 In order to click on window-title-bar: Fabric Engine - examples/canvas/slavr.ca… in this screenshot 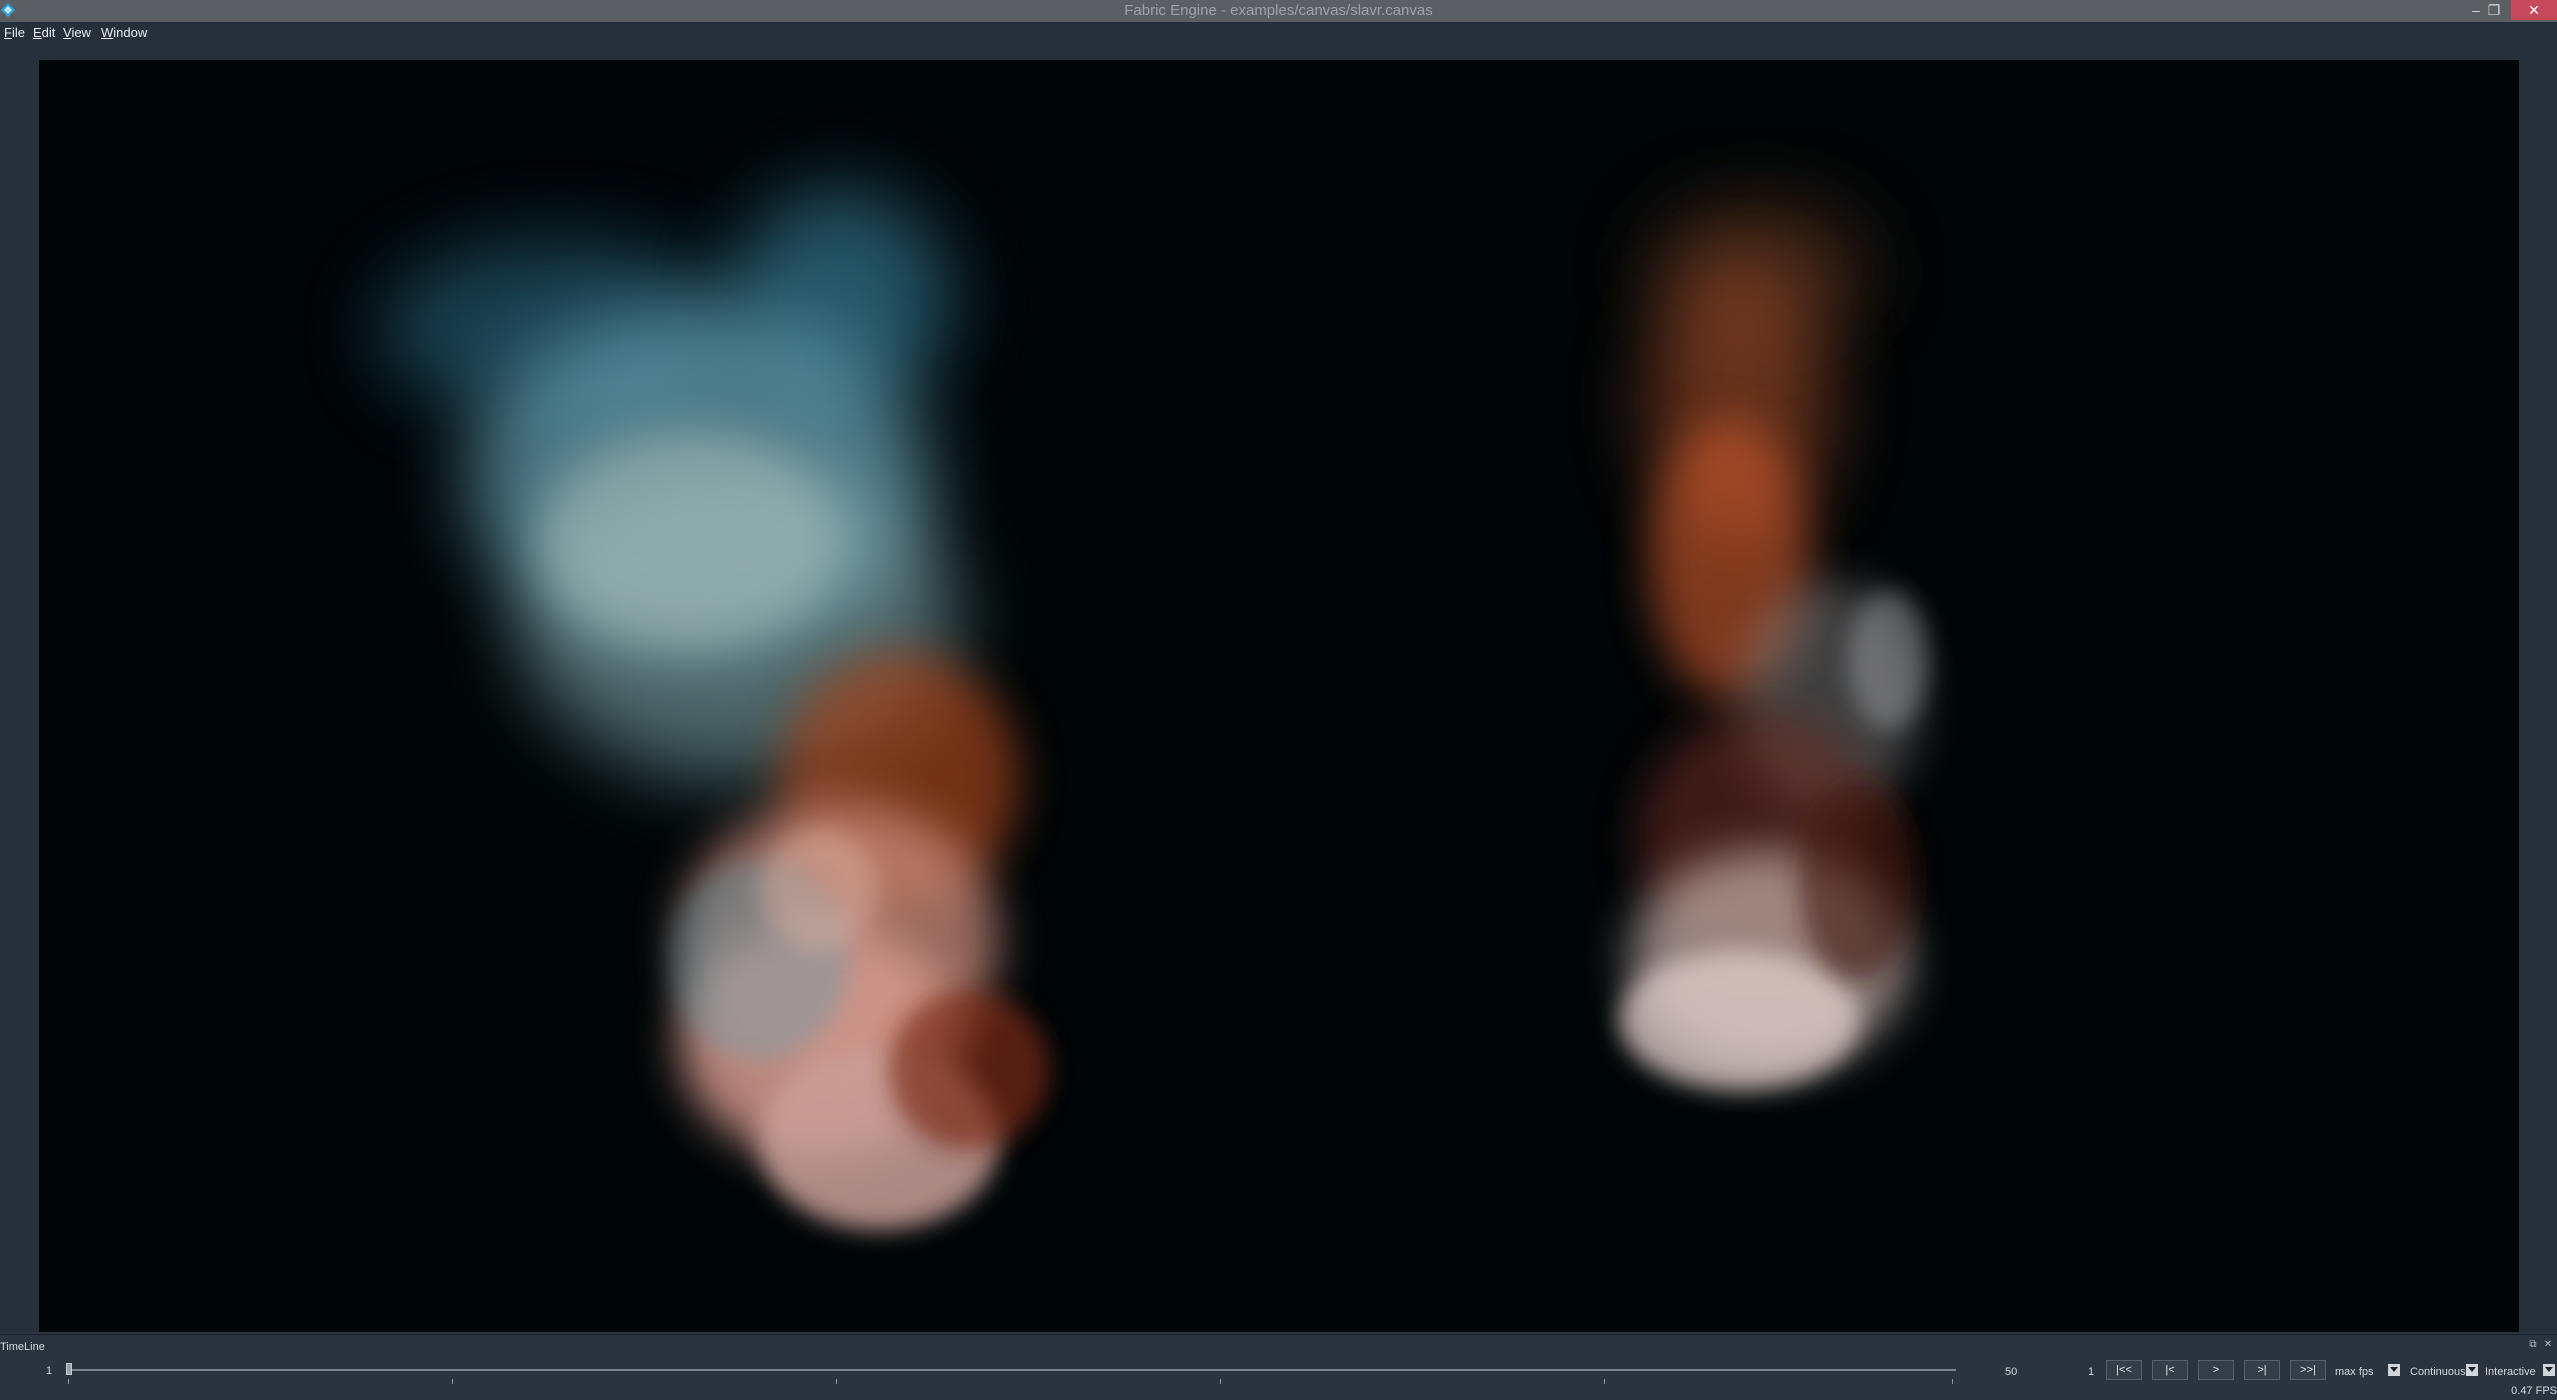, I will do `click(1278, 11)`.